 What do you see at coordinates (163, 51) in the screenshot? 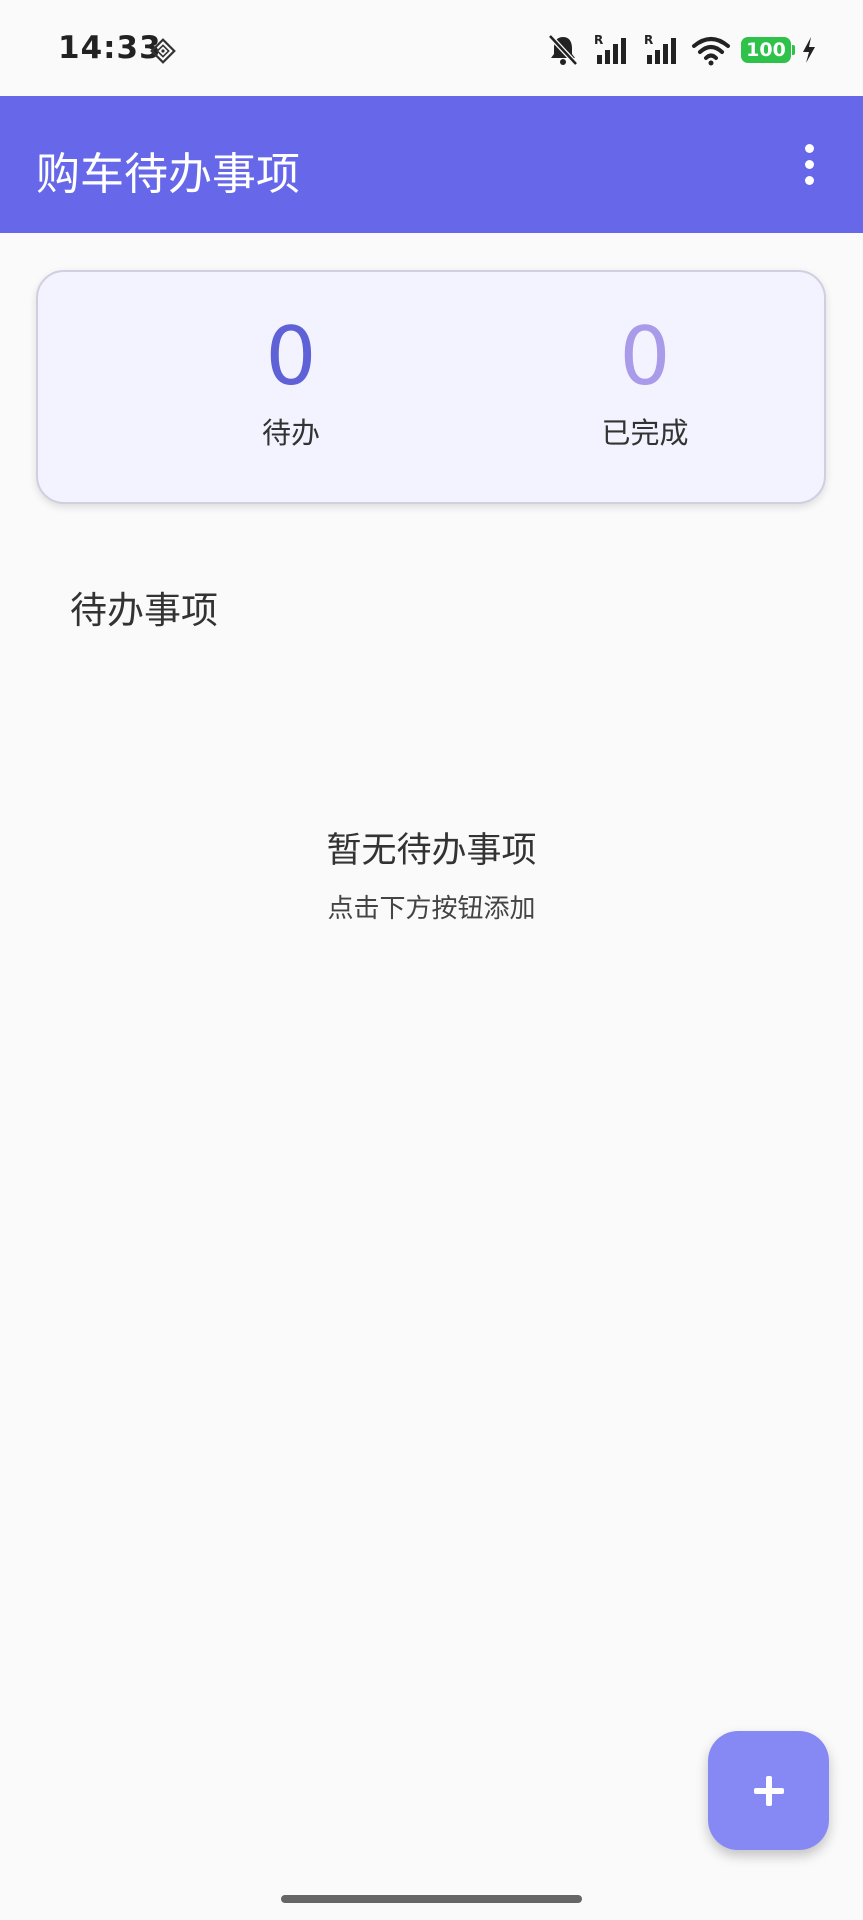
I see `diamond-icon` at bounding box center [163, 51].